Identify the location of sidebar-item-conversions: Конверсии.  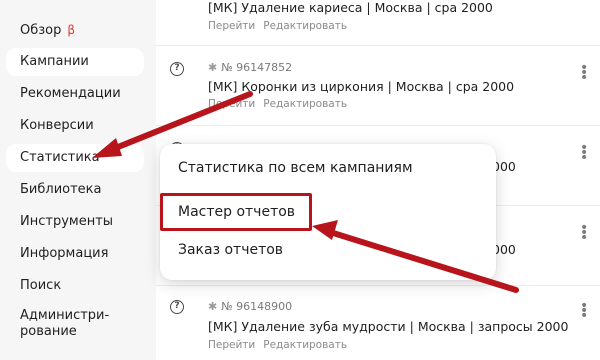
(75, 126).